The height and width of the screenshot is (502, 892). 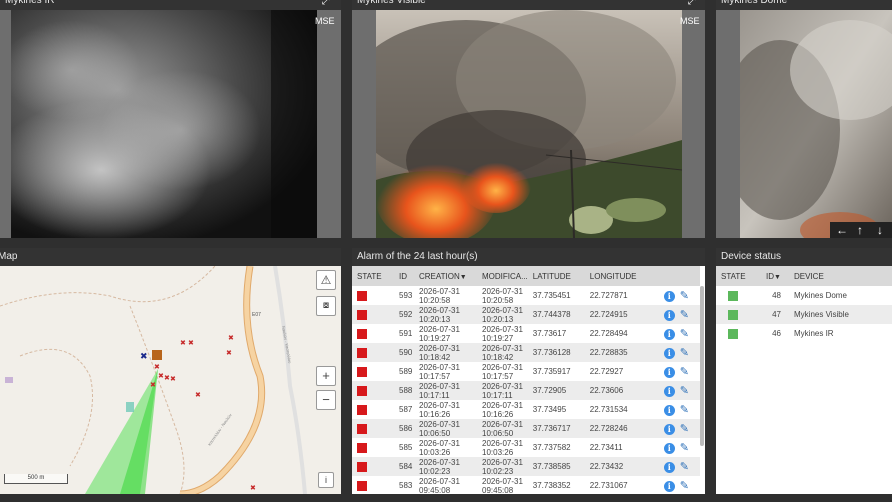 What do you see at coordinates (816, 124) in the screenshot?
I see `camera-image-dome` at bounding box center [816, 124].